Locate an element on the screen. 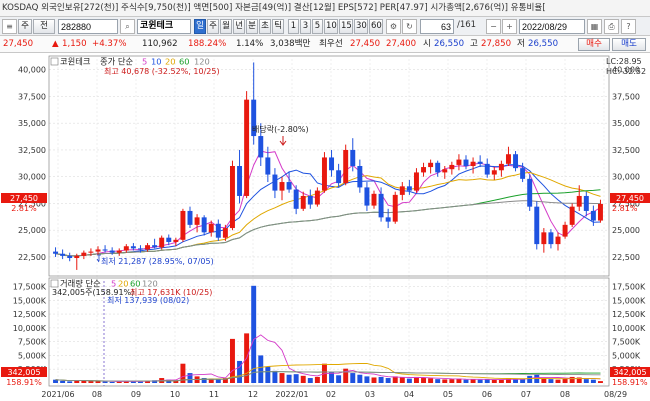 The width and height of the screenshot is (650, 401). refresh-icon: ↻ is located at coordinates (409, 26).